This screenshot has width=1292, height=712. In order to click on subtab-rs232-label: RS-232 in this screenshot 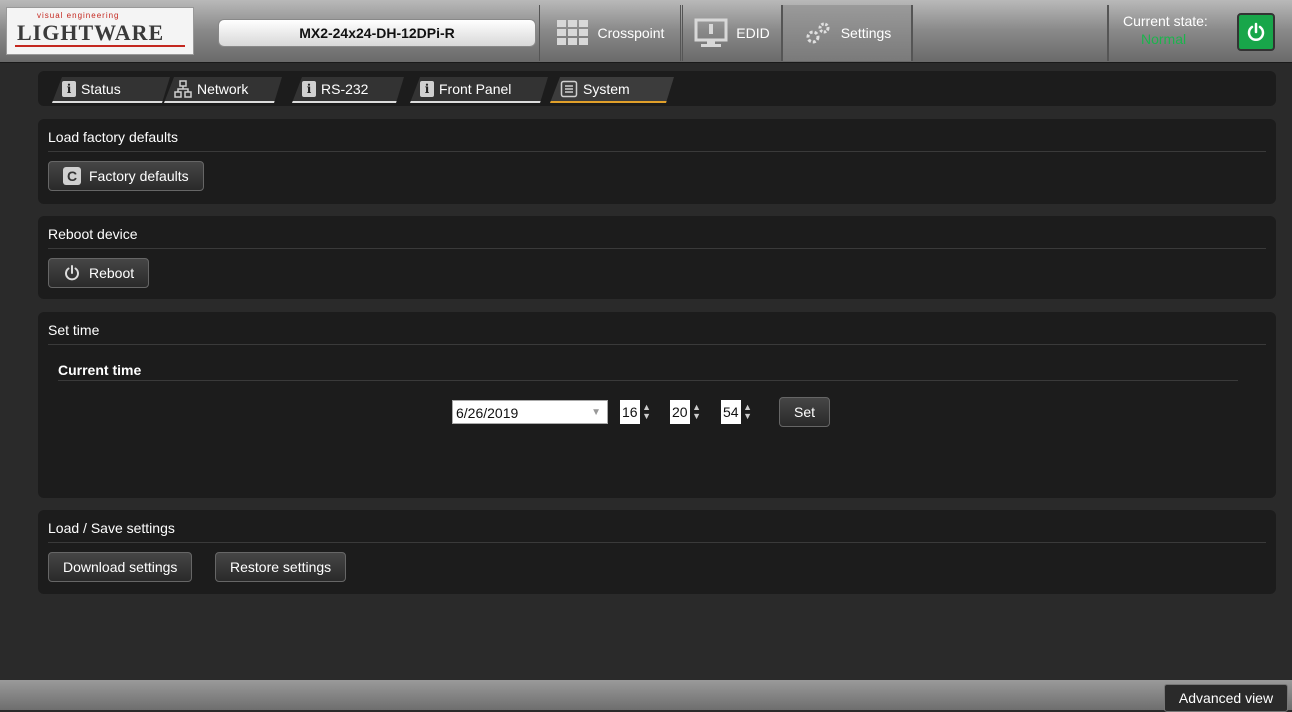, I will do `click(345, 89)`.